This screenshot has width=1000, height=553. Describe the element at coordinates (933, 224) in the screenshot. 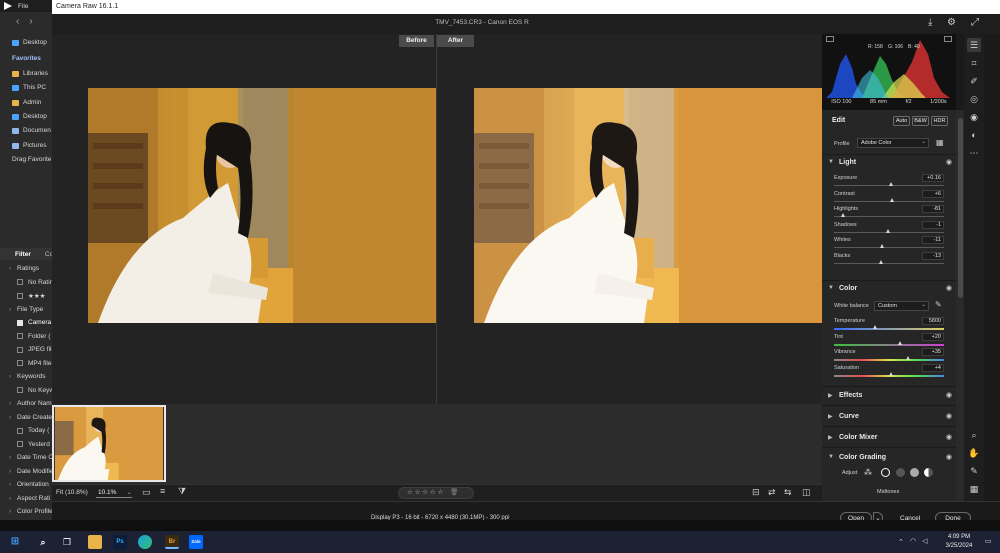

I see `slider-value-input: -1` at that location.